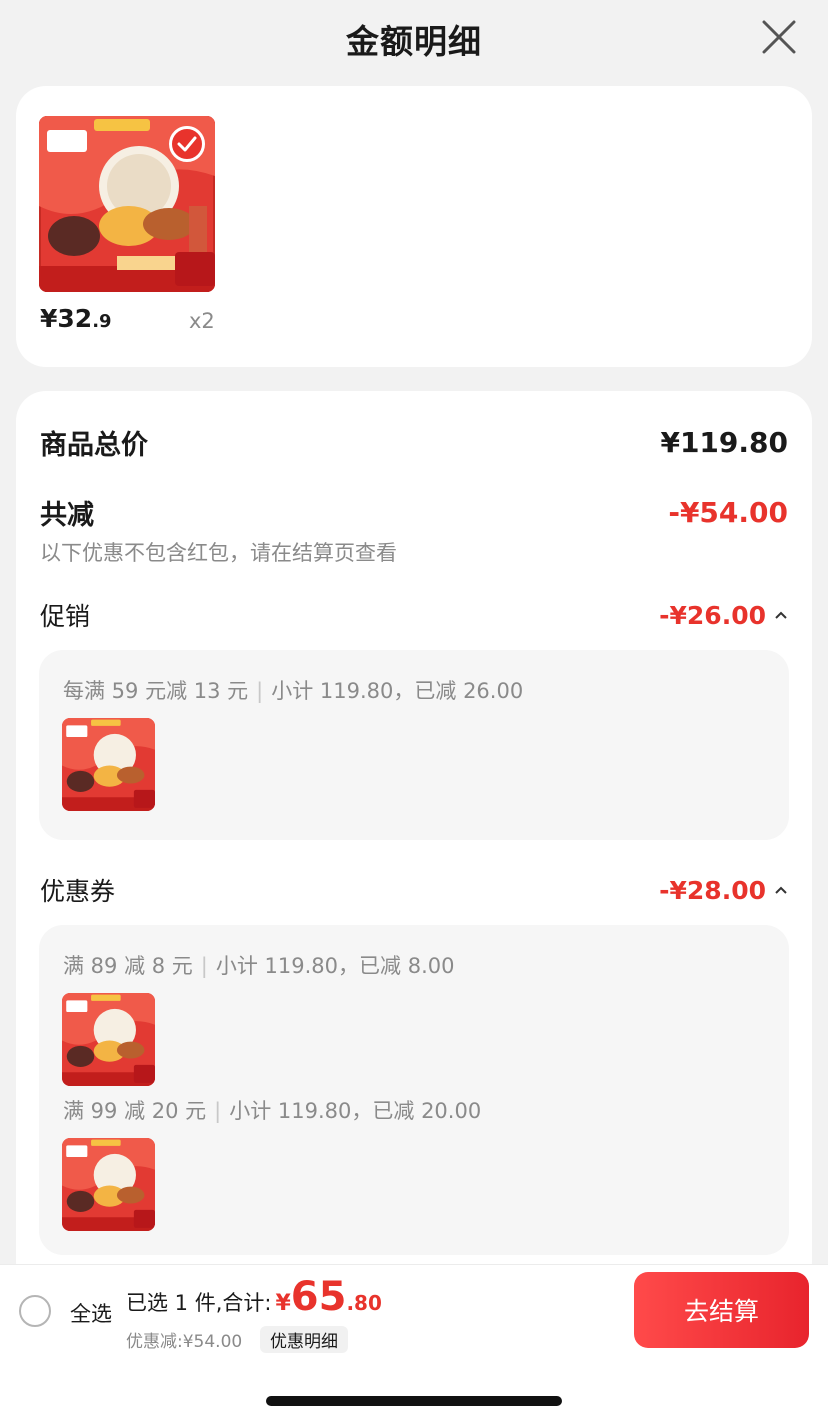  What do you see at coordinates (65, 616) in the screenshot?
I see `promotion-label: 促销` at bounding box center [65, 616].